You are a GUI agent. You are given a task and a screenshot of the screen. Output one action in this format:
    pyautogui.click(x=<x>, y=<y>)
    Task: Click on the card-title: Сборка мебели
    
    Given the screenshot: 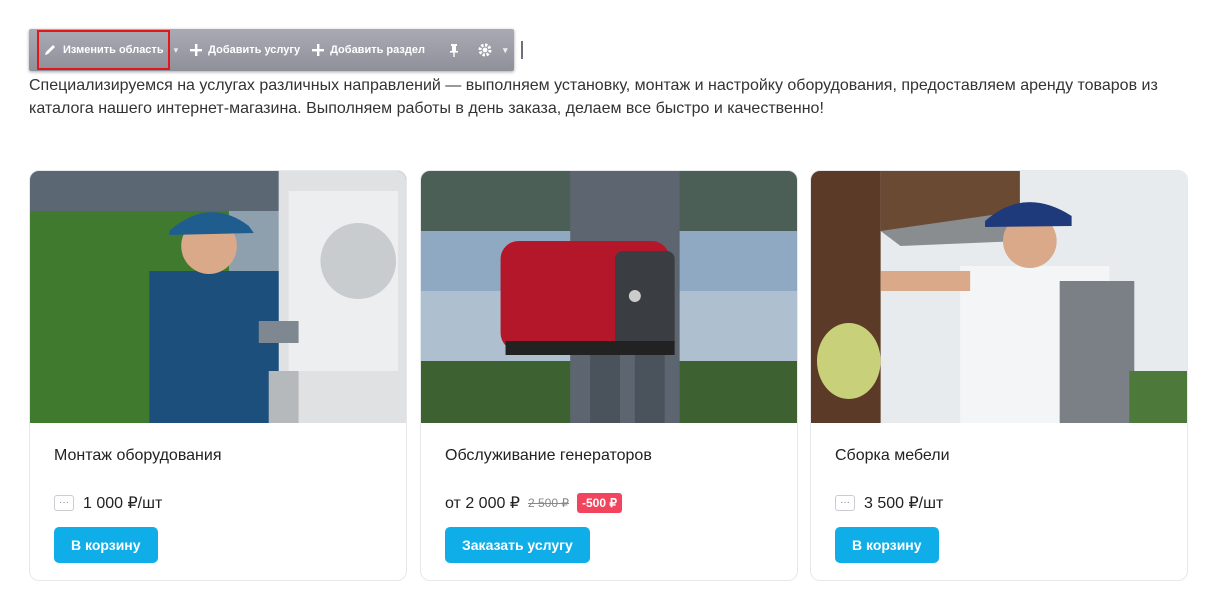 What is the action you would take?
    pyautogui.click(x=892, y=456)
    